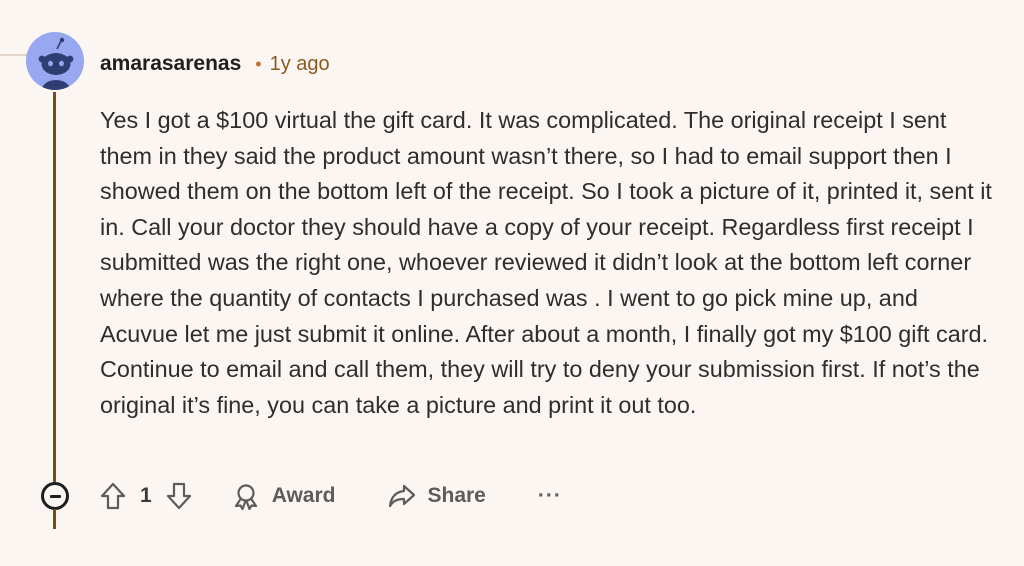  Describe the element at coordinates (56, 63) in the screenshot. I see `snoo-avatar-icon` at that location.